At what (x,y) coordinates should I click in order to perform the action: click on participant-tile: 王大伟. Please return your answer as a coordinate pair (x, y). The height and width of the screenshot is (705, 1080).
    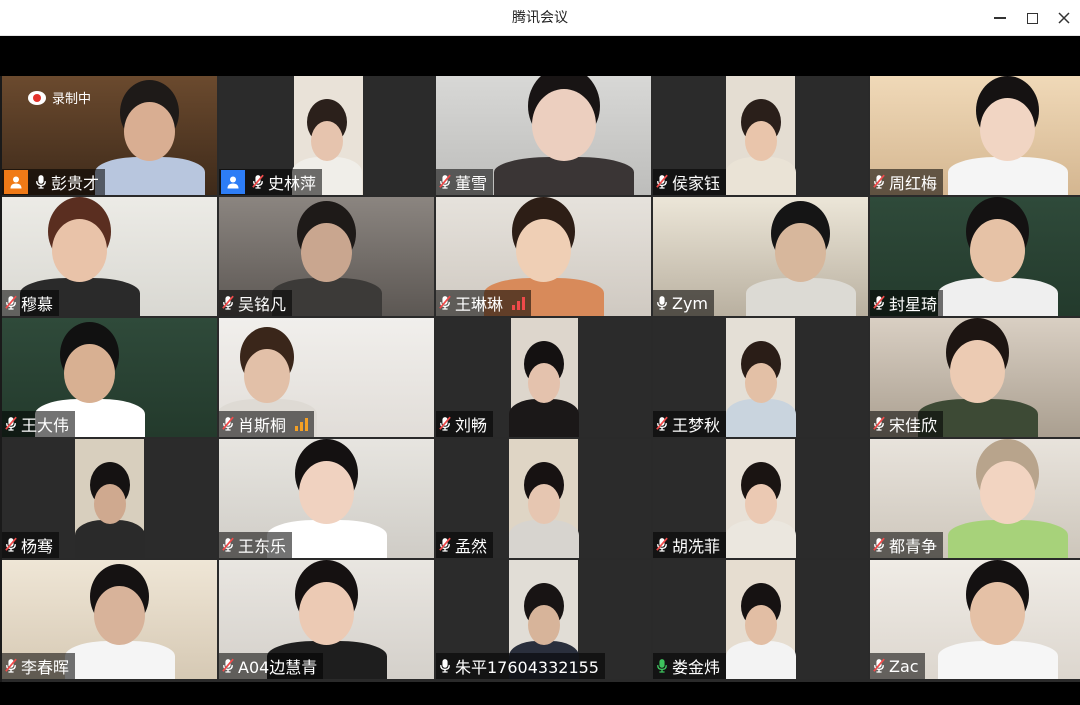
    Looking at the image, I should click on (109, 377).